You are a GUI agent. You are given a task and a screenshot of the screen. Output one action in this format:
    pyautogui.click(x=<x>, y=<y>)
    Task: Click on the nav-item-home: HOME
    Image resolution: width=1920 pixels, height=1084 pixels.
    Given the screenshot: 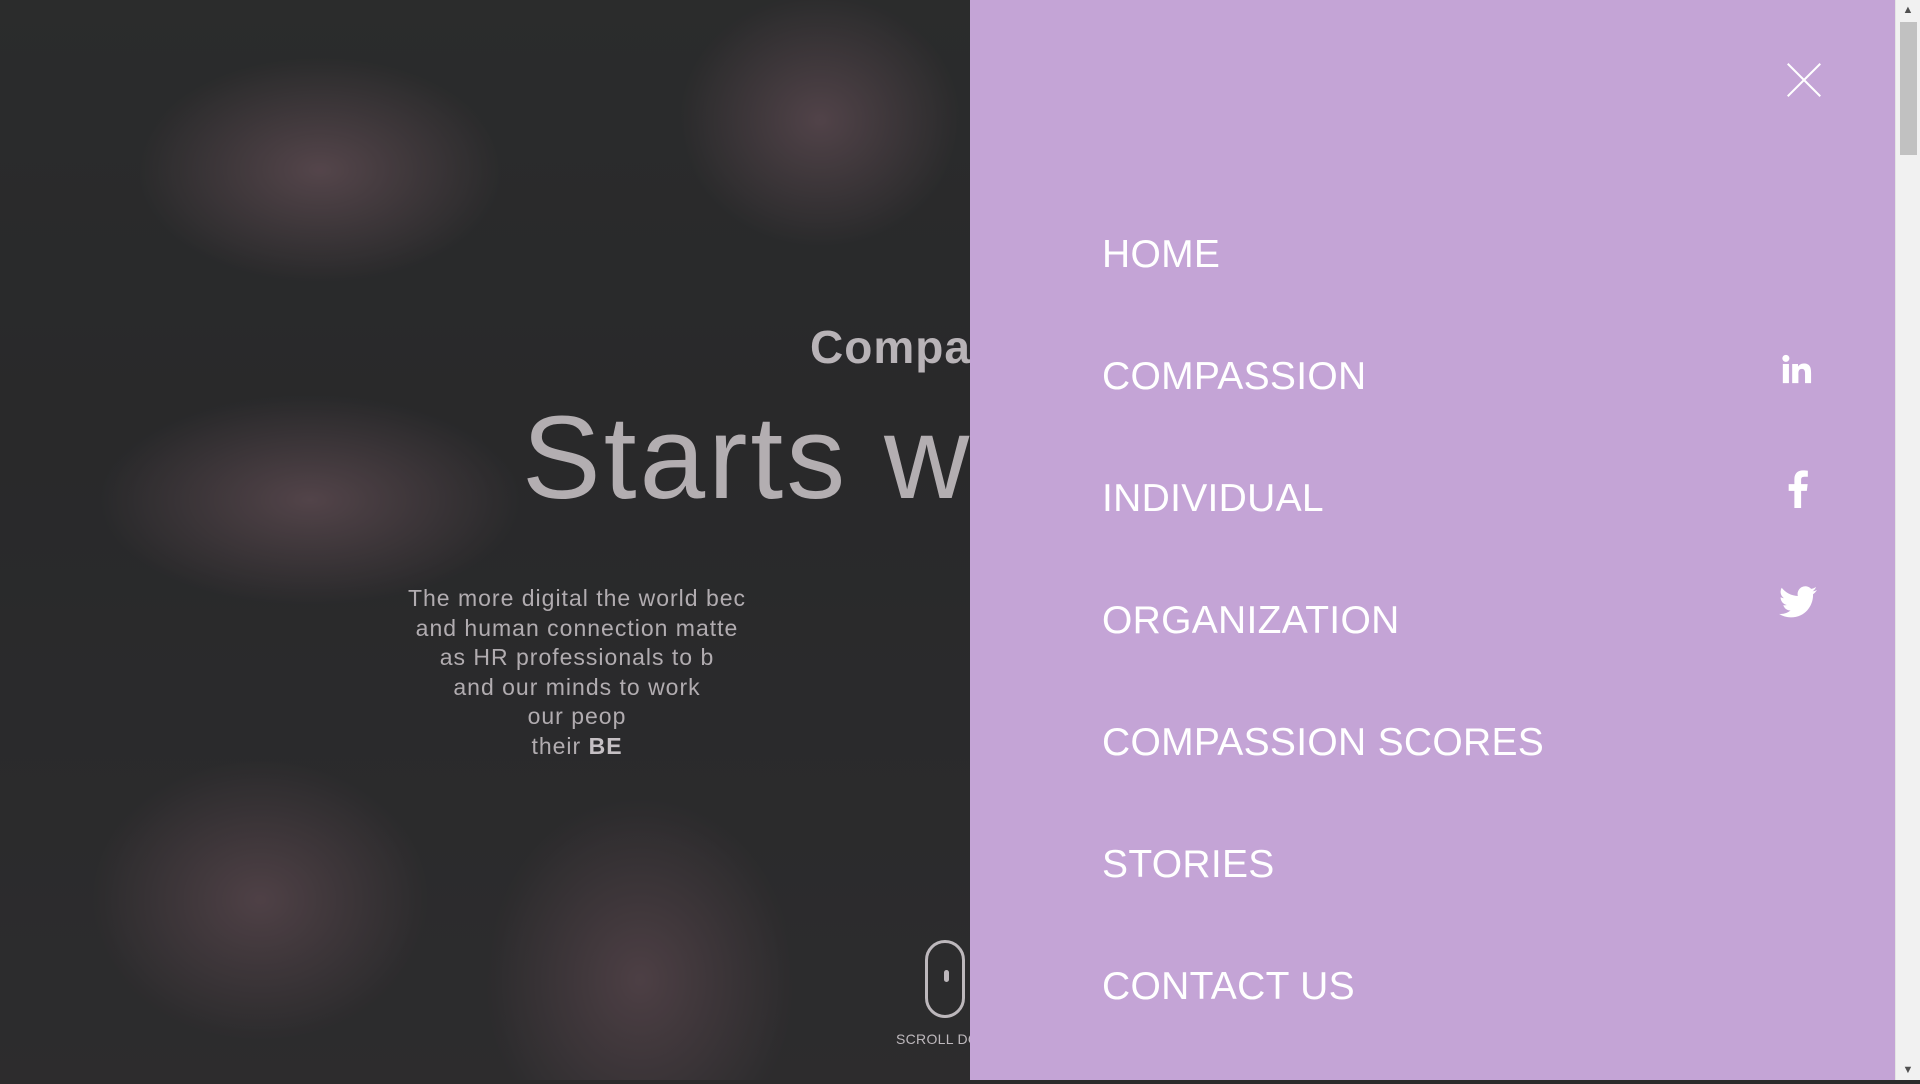 What is the action you would take?
    pyautogui.click(x=1323, y=291)
    